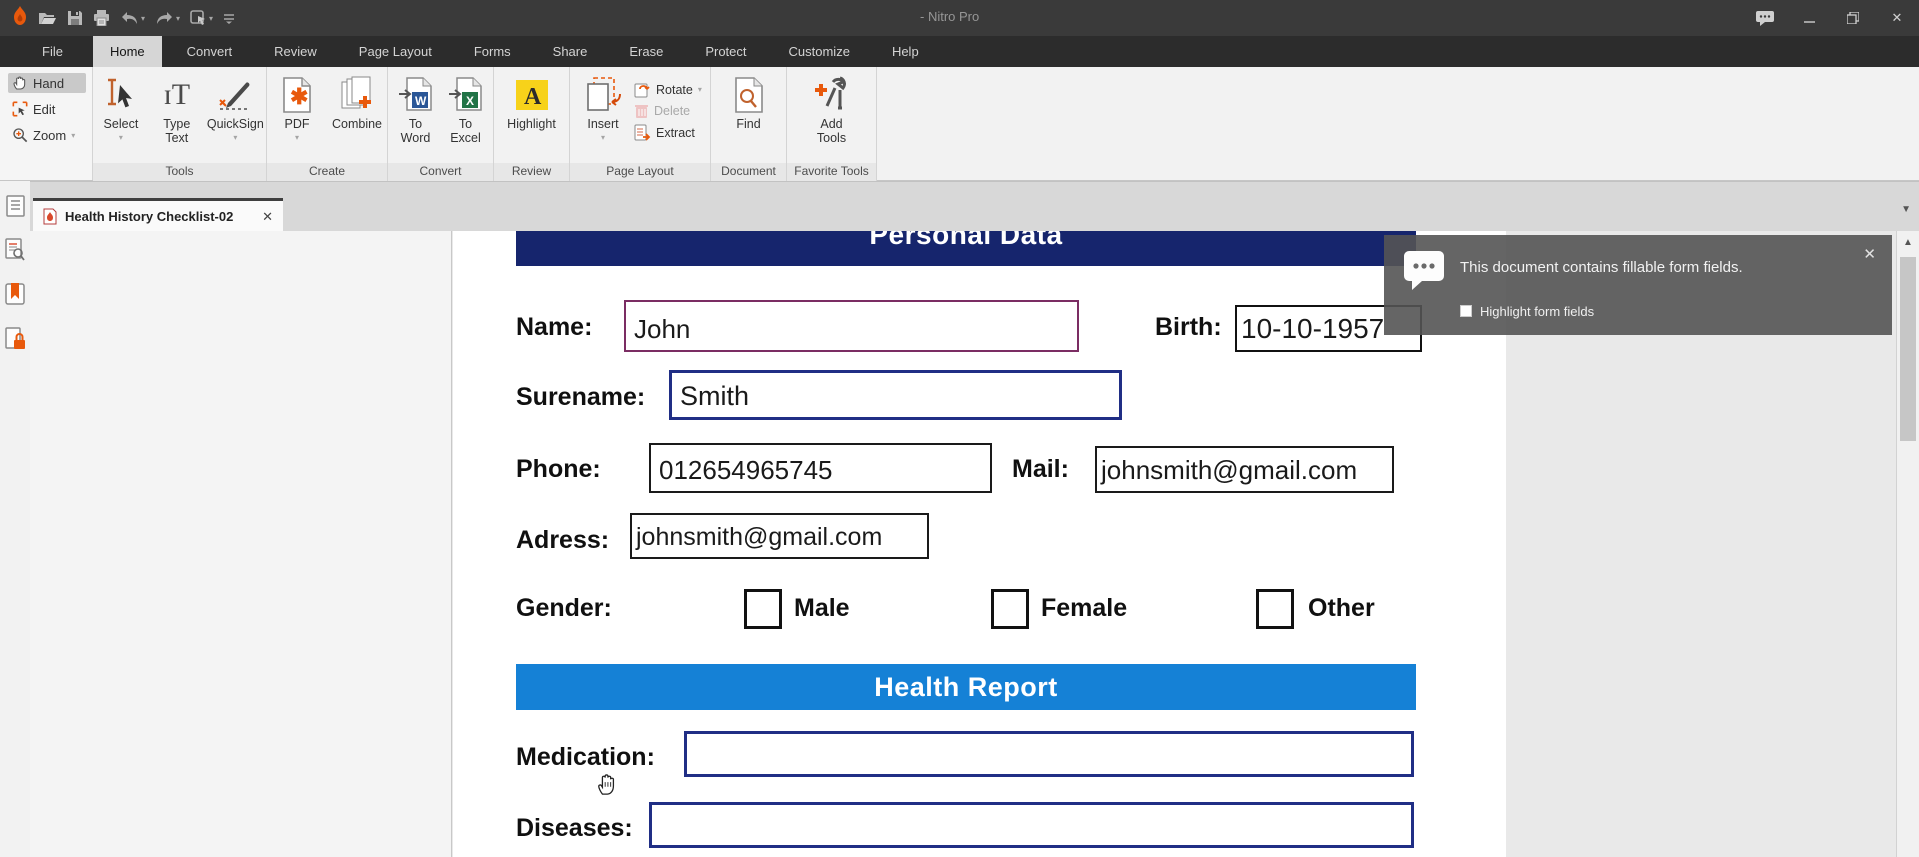  I want to click on edit-tool-button: Edit, so click(47, 109).